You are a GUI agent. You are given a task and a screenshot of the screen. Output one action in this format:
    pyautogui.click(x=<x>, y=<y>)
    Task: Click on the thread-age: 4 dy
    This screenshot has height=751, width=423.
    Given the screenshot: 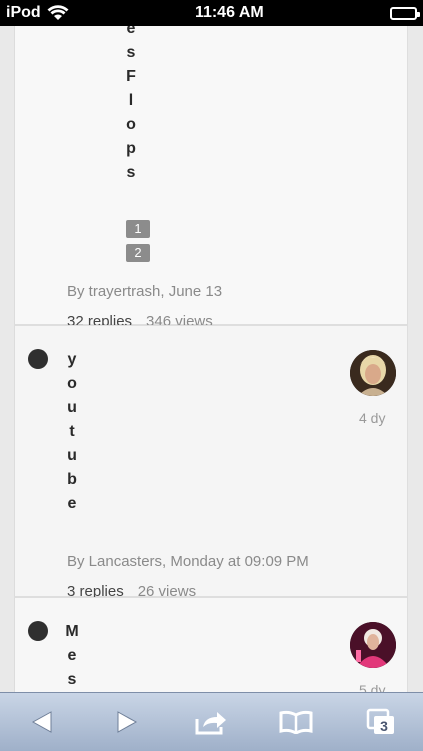 What is the action you would take?
    pyautogui.click(x=372, y=418)
    